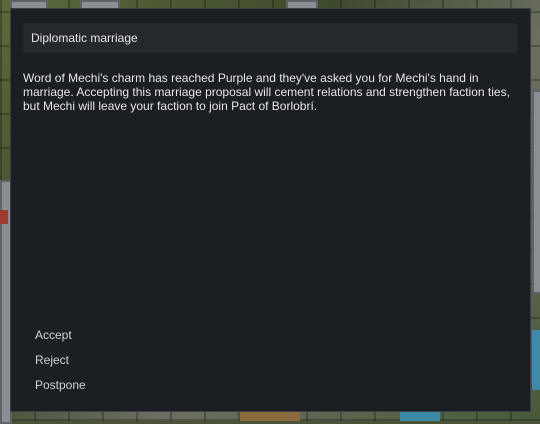 The height and width of the screenshot is (424, 540). I want to click on dialog-options: Accept Reject Postpone, so click(60, 364).